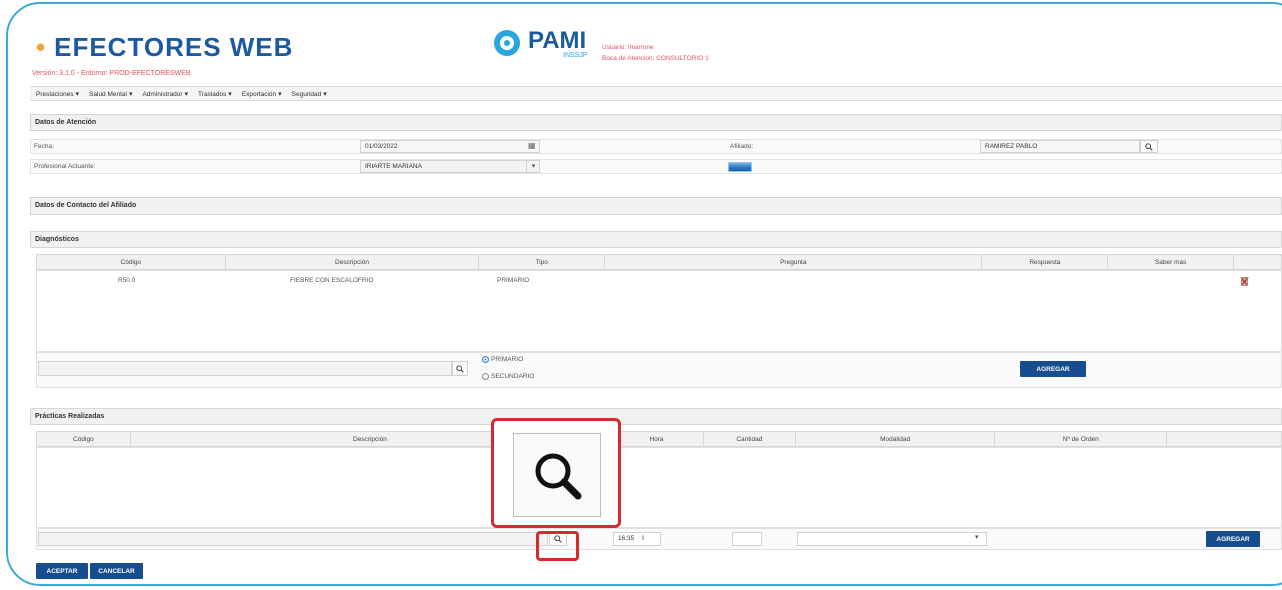 This screenshot has width=1282, height=590. I want to click on col-modalidad: Modalidad, so click(896, 439).